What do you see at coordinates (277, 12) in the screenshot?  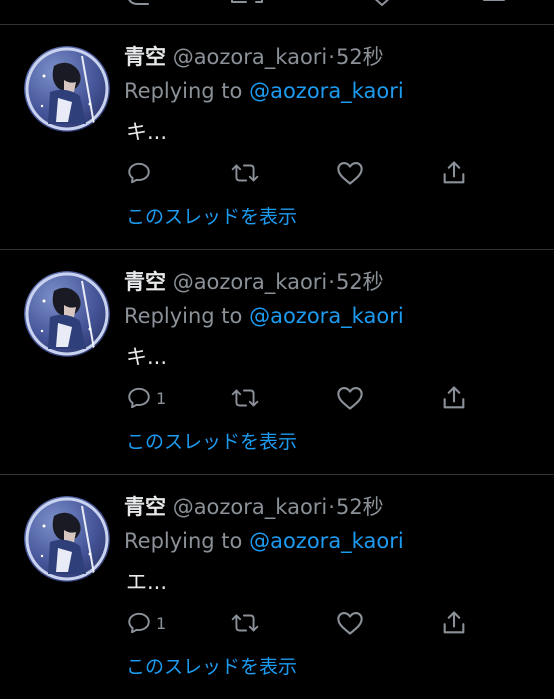 I see `previous-tweet-actions` at bounding box center [277, 12].